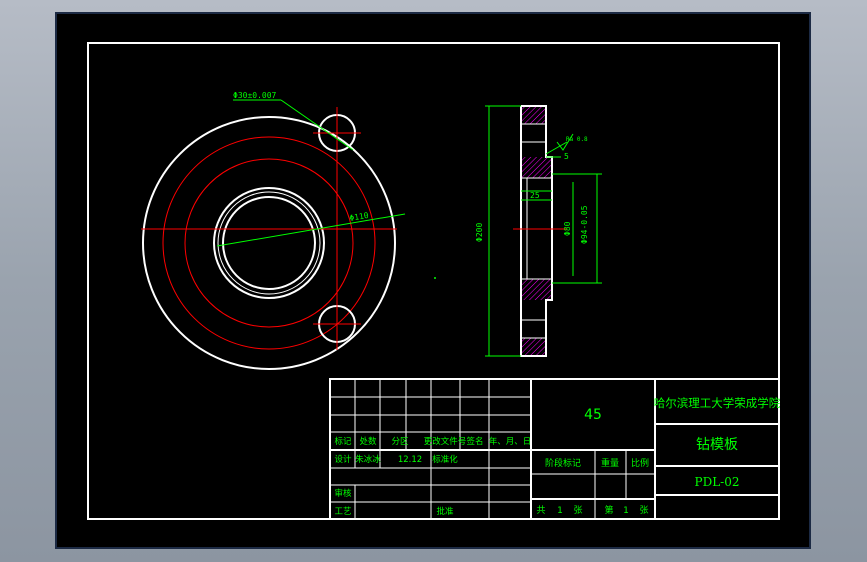  I want to click on rev-header-0: 标记, so click(343, 441).